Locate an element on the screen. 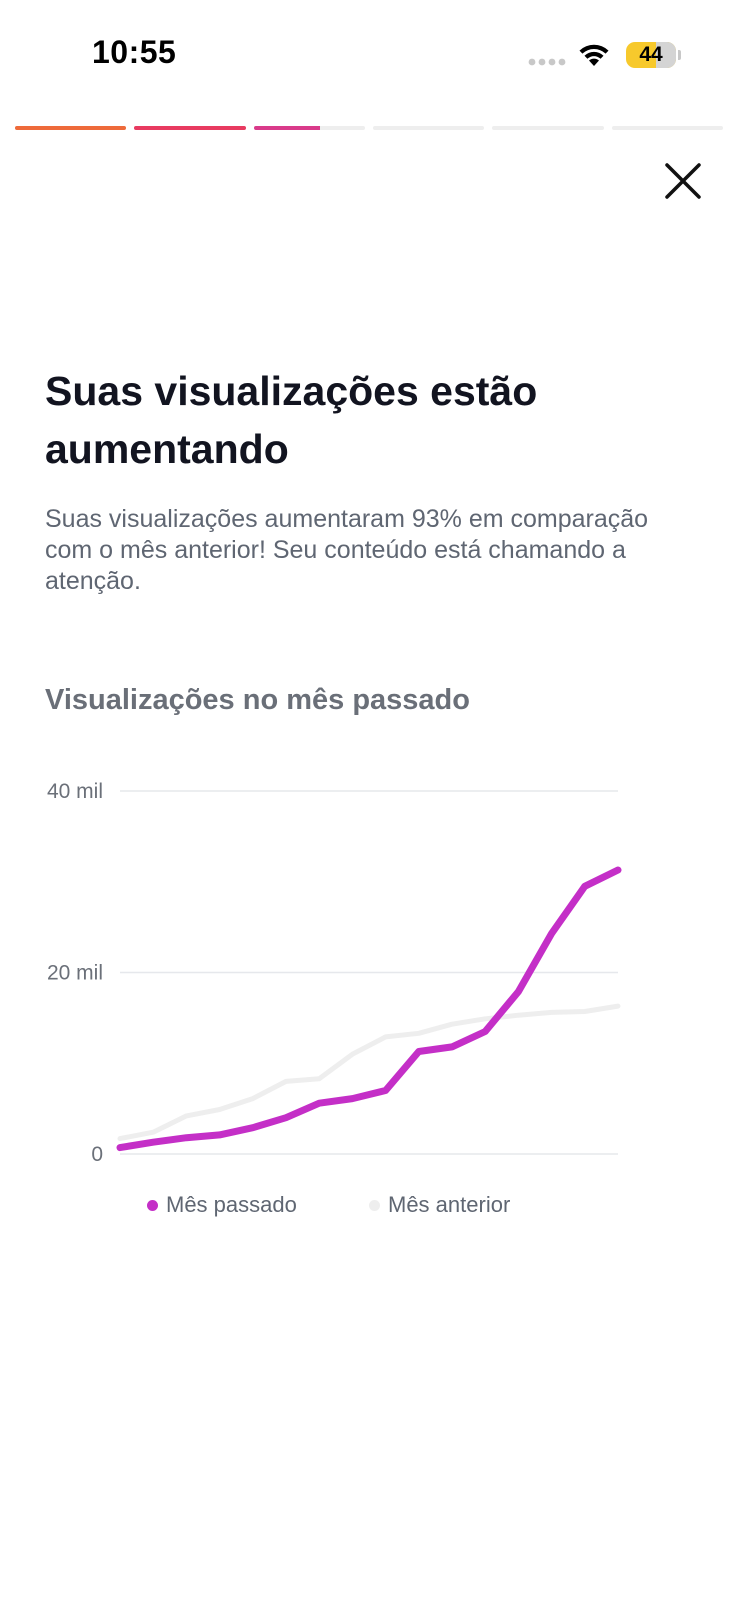 The height and width of the screenshot is (1600, 738). page-title: Suas visualizações estão aumentando is located at coordinates (291, 420).